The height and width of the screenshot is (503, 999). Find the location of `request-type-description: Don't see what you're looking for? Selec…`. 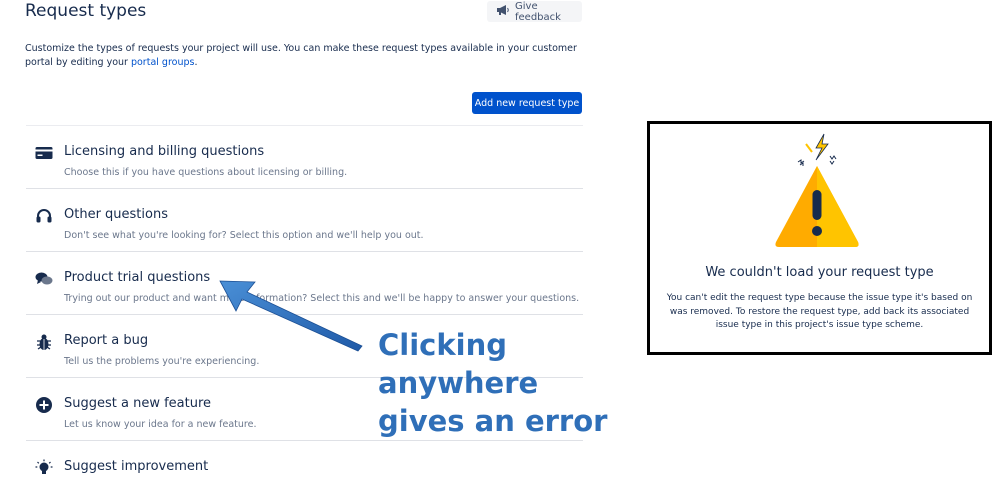

request-type-description: Don't see what you're looking for? Selec… is located at coordinates (244, 235).